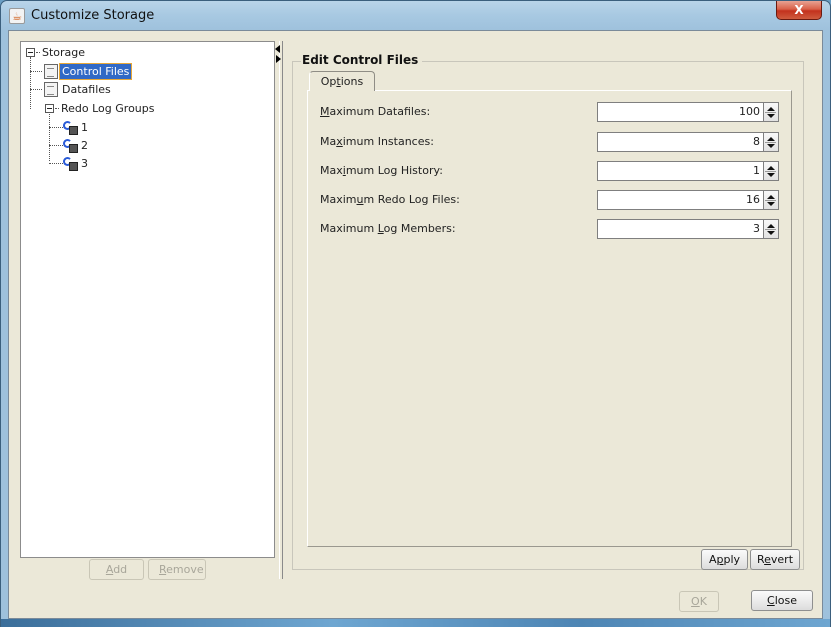  What do you see at coordinates (775, 559) in the screenshot?
I see `revert-button: Revert` at bounding box center [775, 559].